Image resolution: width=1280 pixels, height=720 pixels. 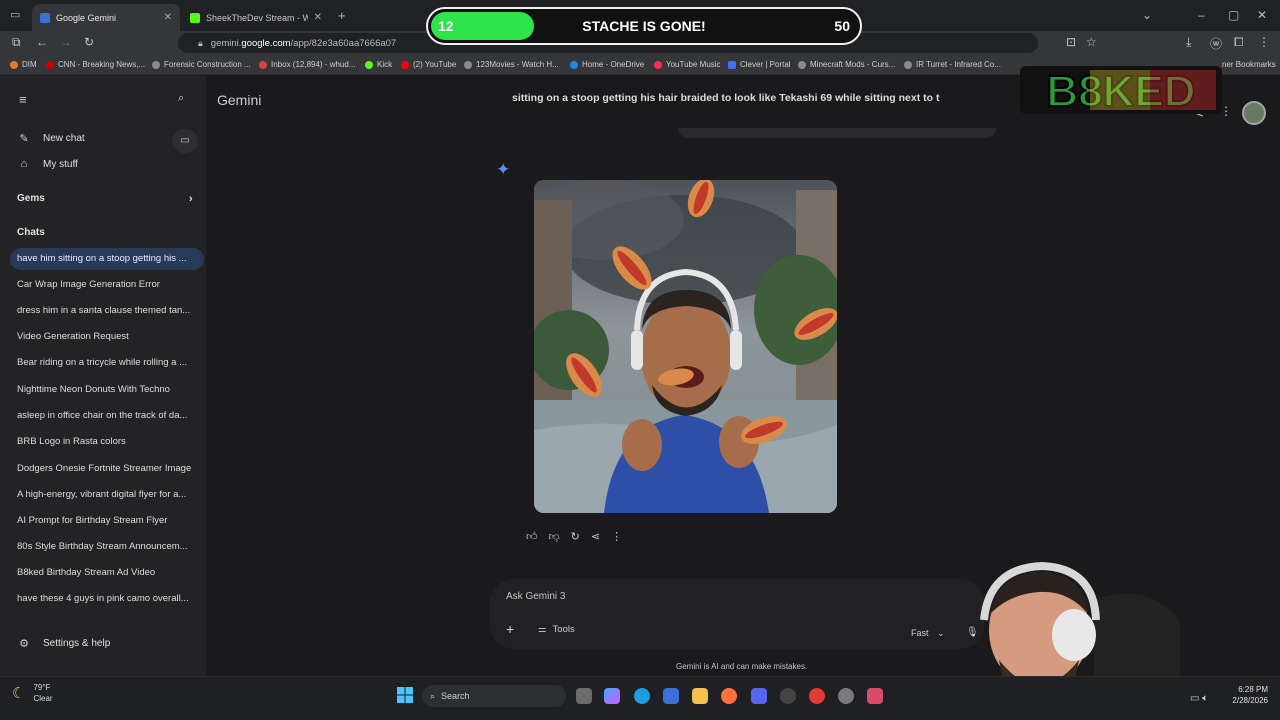 What do you see at coordinates (737, 614) in the screenshot?
I see `prompt-composer: Ask Gemini 3 + ⚌ Tools Fast ⌄ 🎙︎` at bounding box center [737, 614].